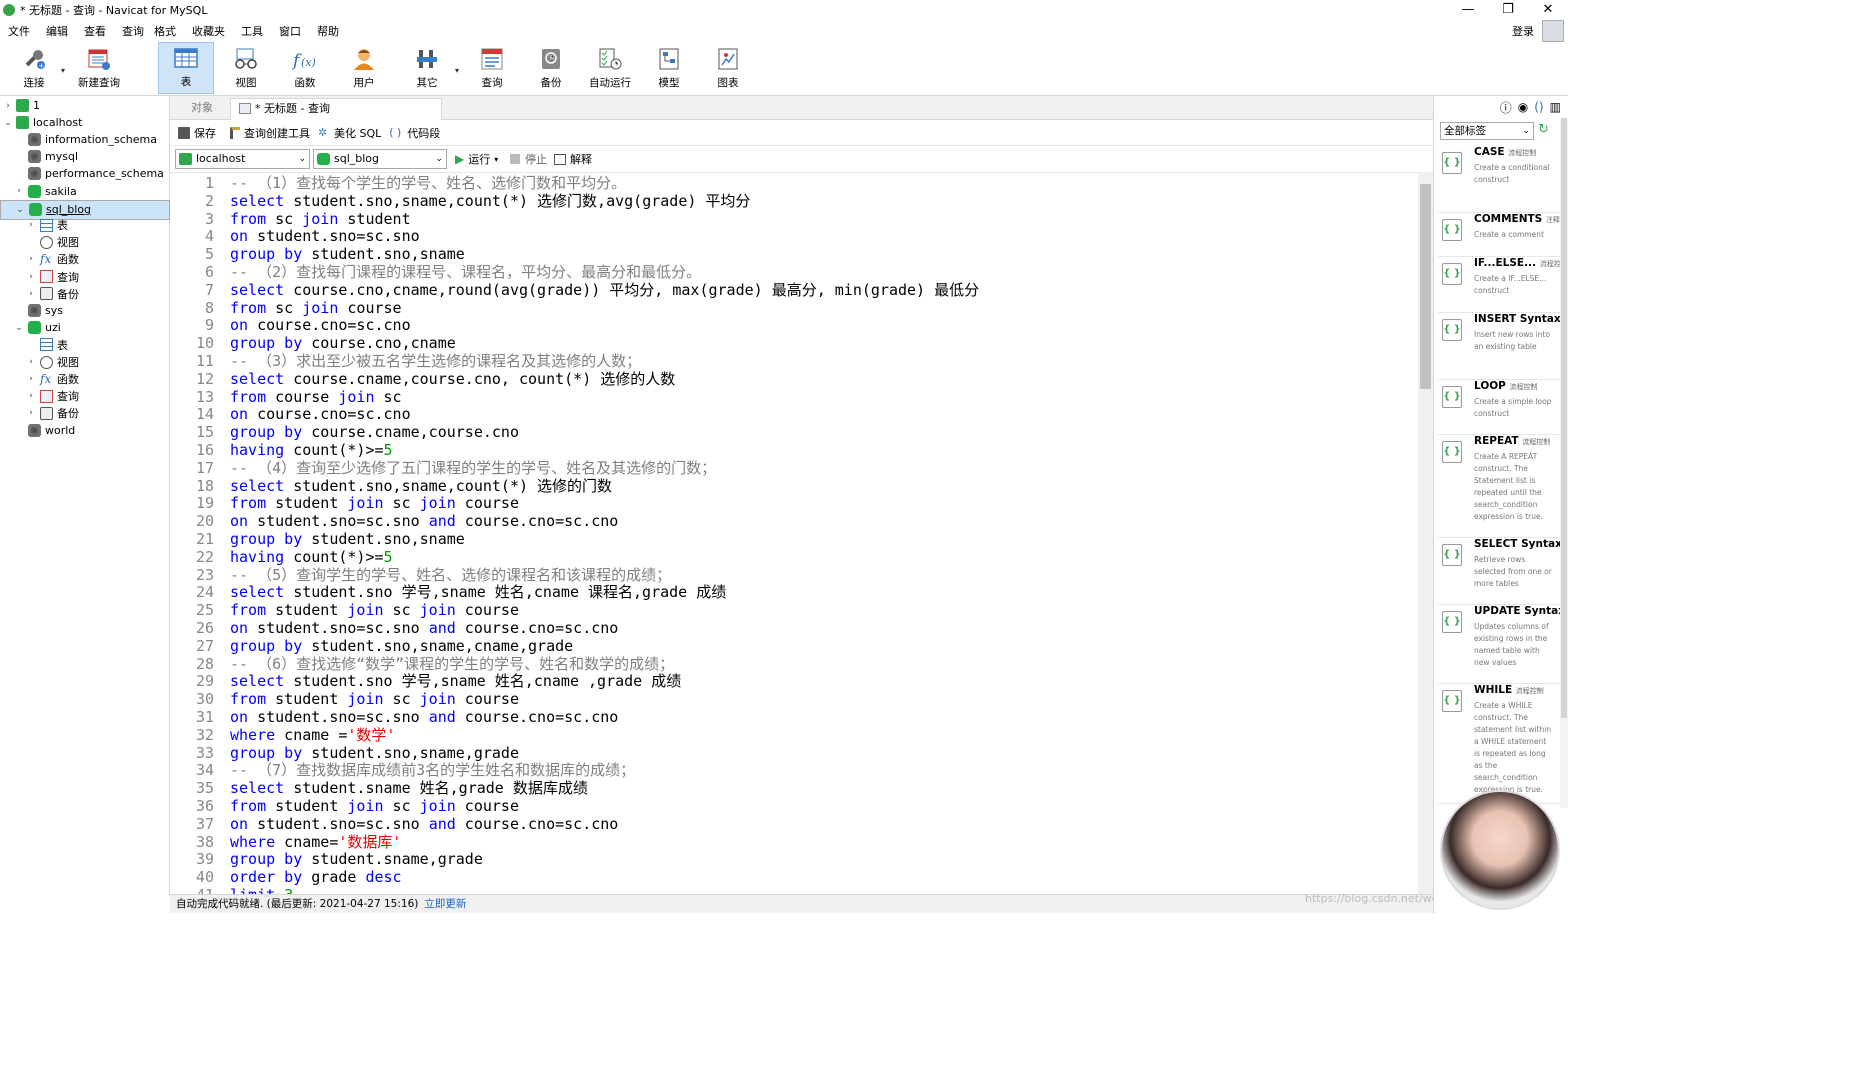  Describe the element at coordinates (85, 156) in the screenshot. I see `tree-item: mysql` at that location.